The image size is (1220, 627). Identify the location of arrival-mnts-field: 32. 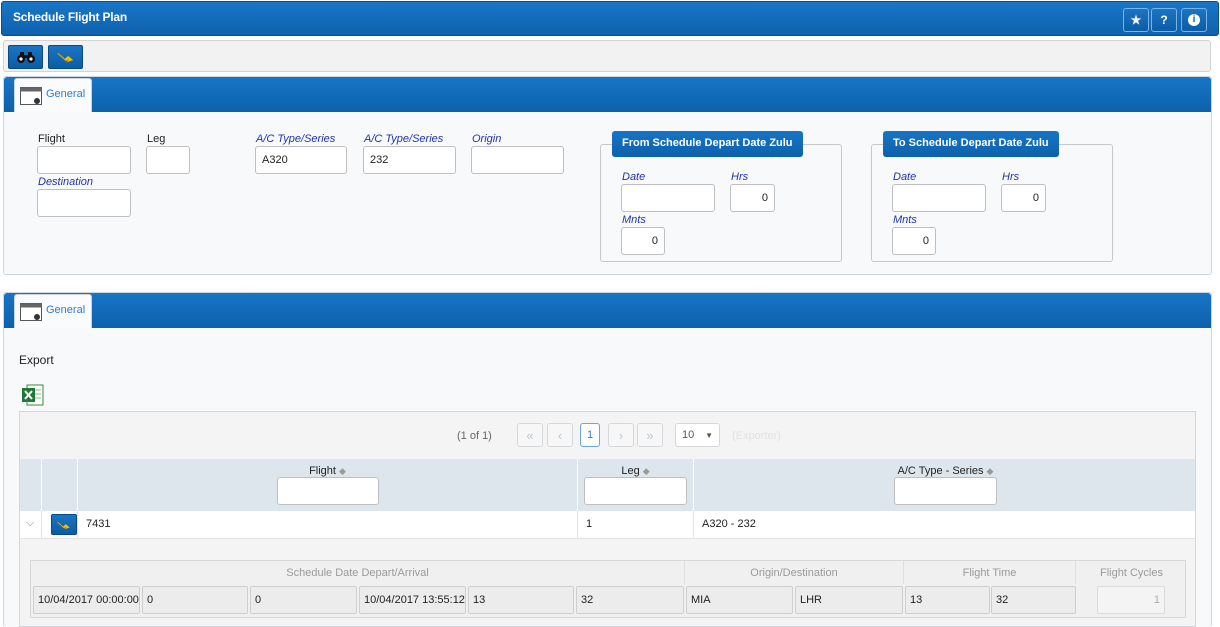
(630, 600).